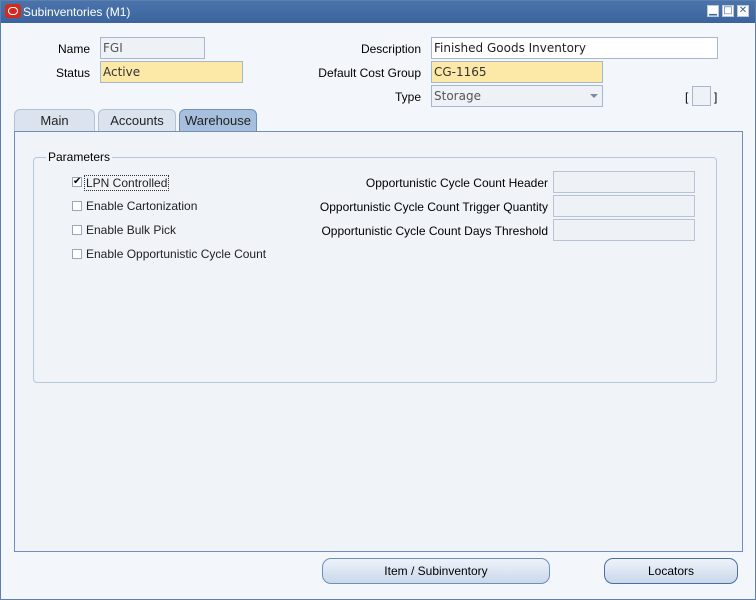 The height and width of the screenshot is (600, 756). Describe the element at coordinates (407, 97) in the screenshot. I see `type-label: Type` at that location.